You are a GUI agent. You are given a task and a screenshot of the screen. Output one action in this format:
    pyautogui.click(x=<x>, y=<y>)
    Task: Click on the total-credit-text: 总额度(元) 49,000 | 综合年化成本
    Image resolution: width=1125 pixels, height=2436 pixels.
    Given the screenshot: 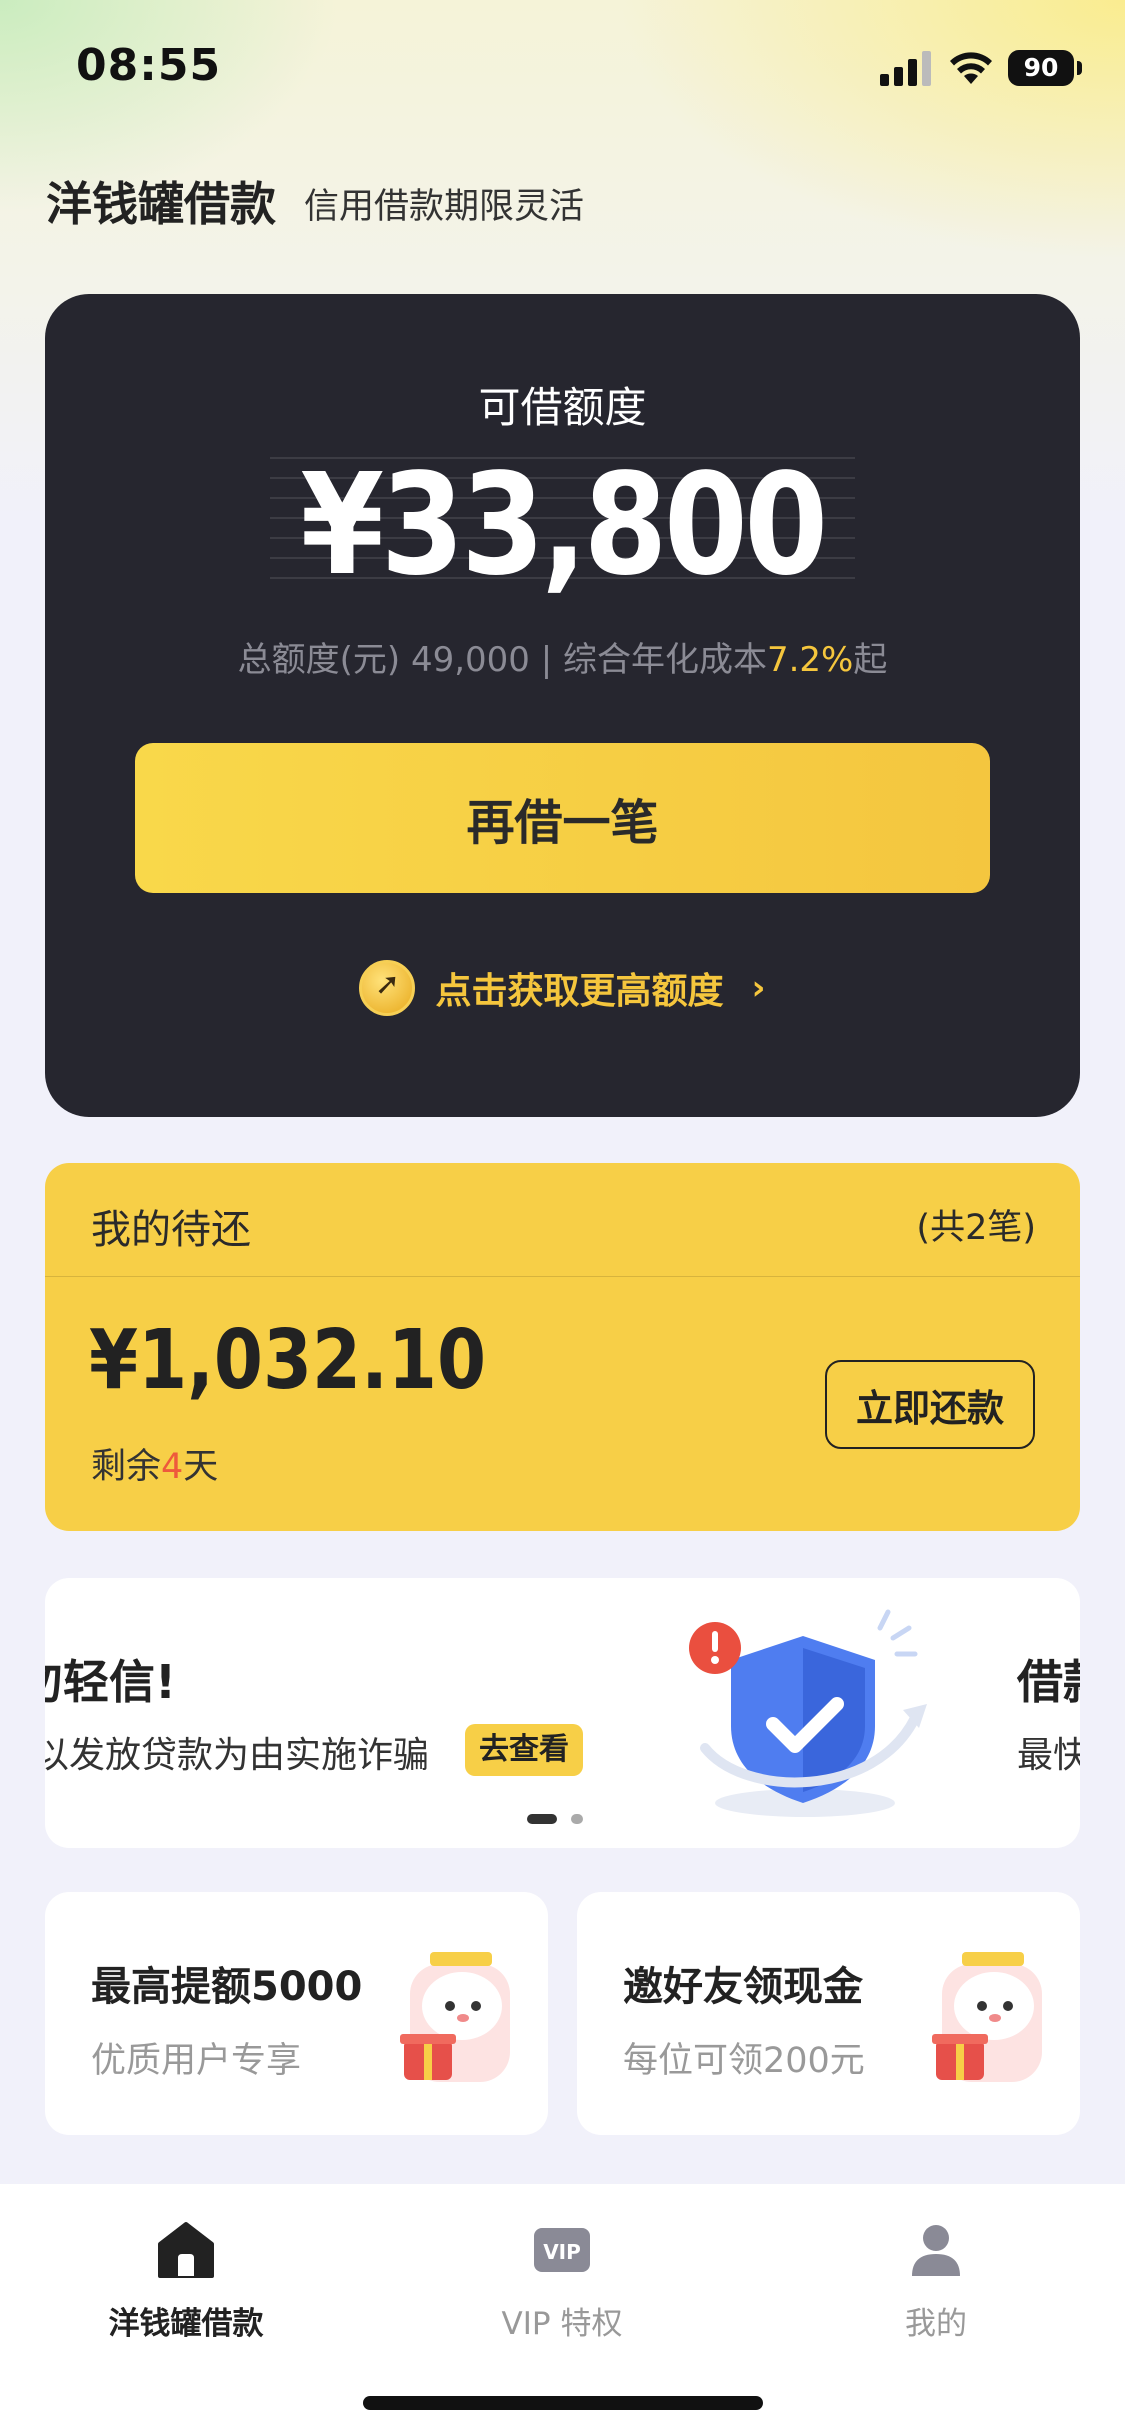 What is the action you would take?
    pyautogui.click(x=502, y=660)
    